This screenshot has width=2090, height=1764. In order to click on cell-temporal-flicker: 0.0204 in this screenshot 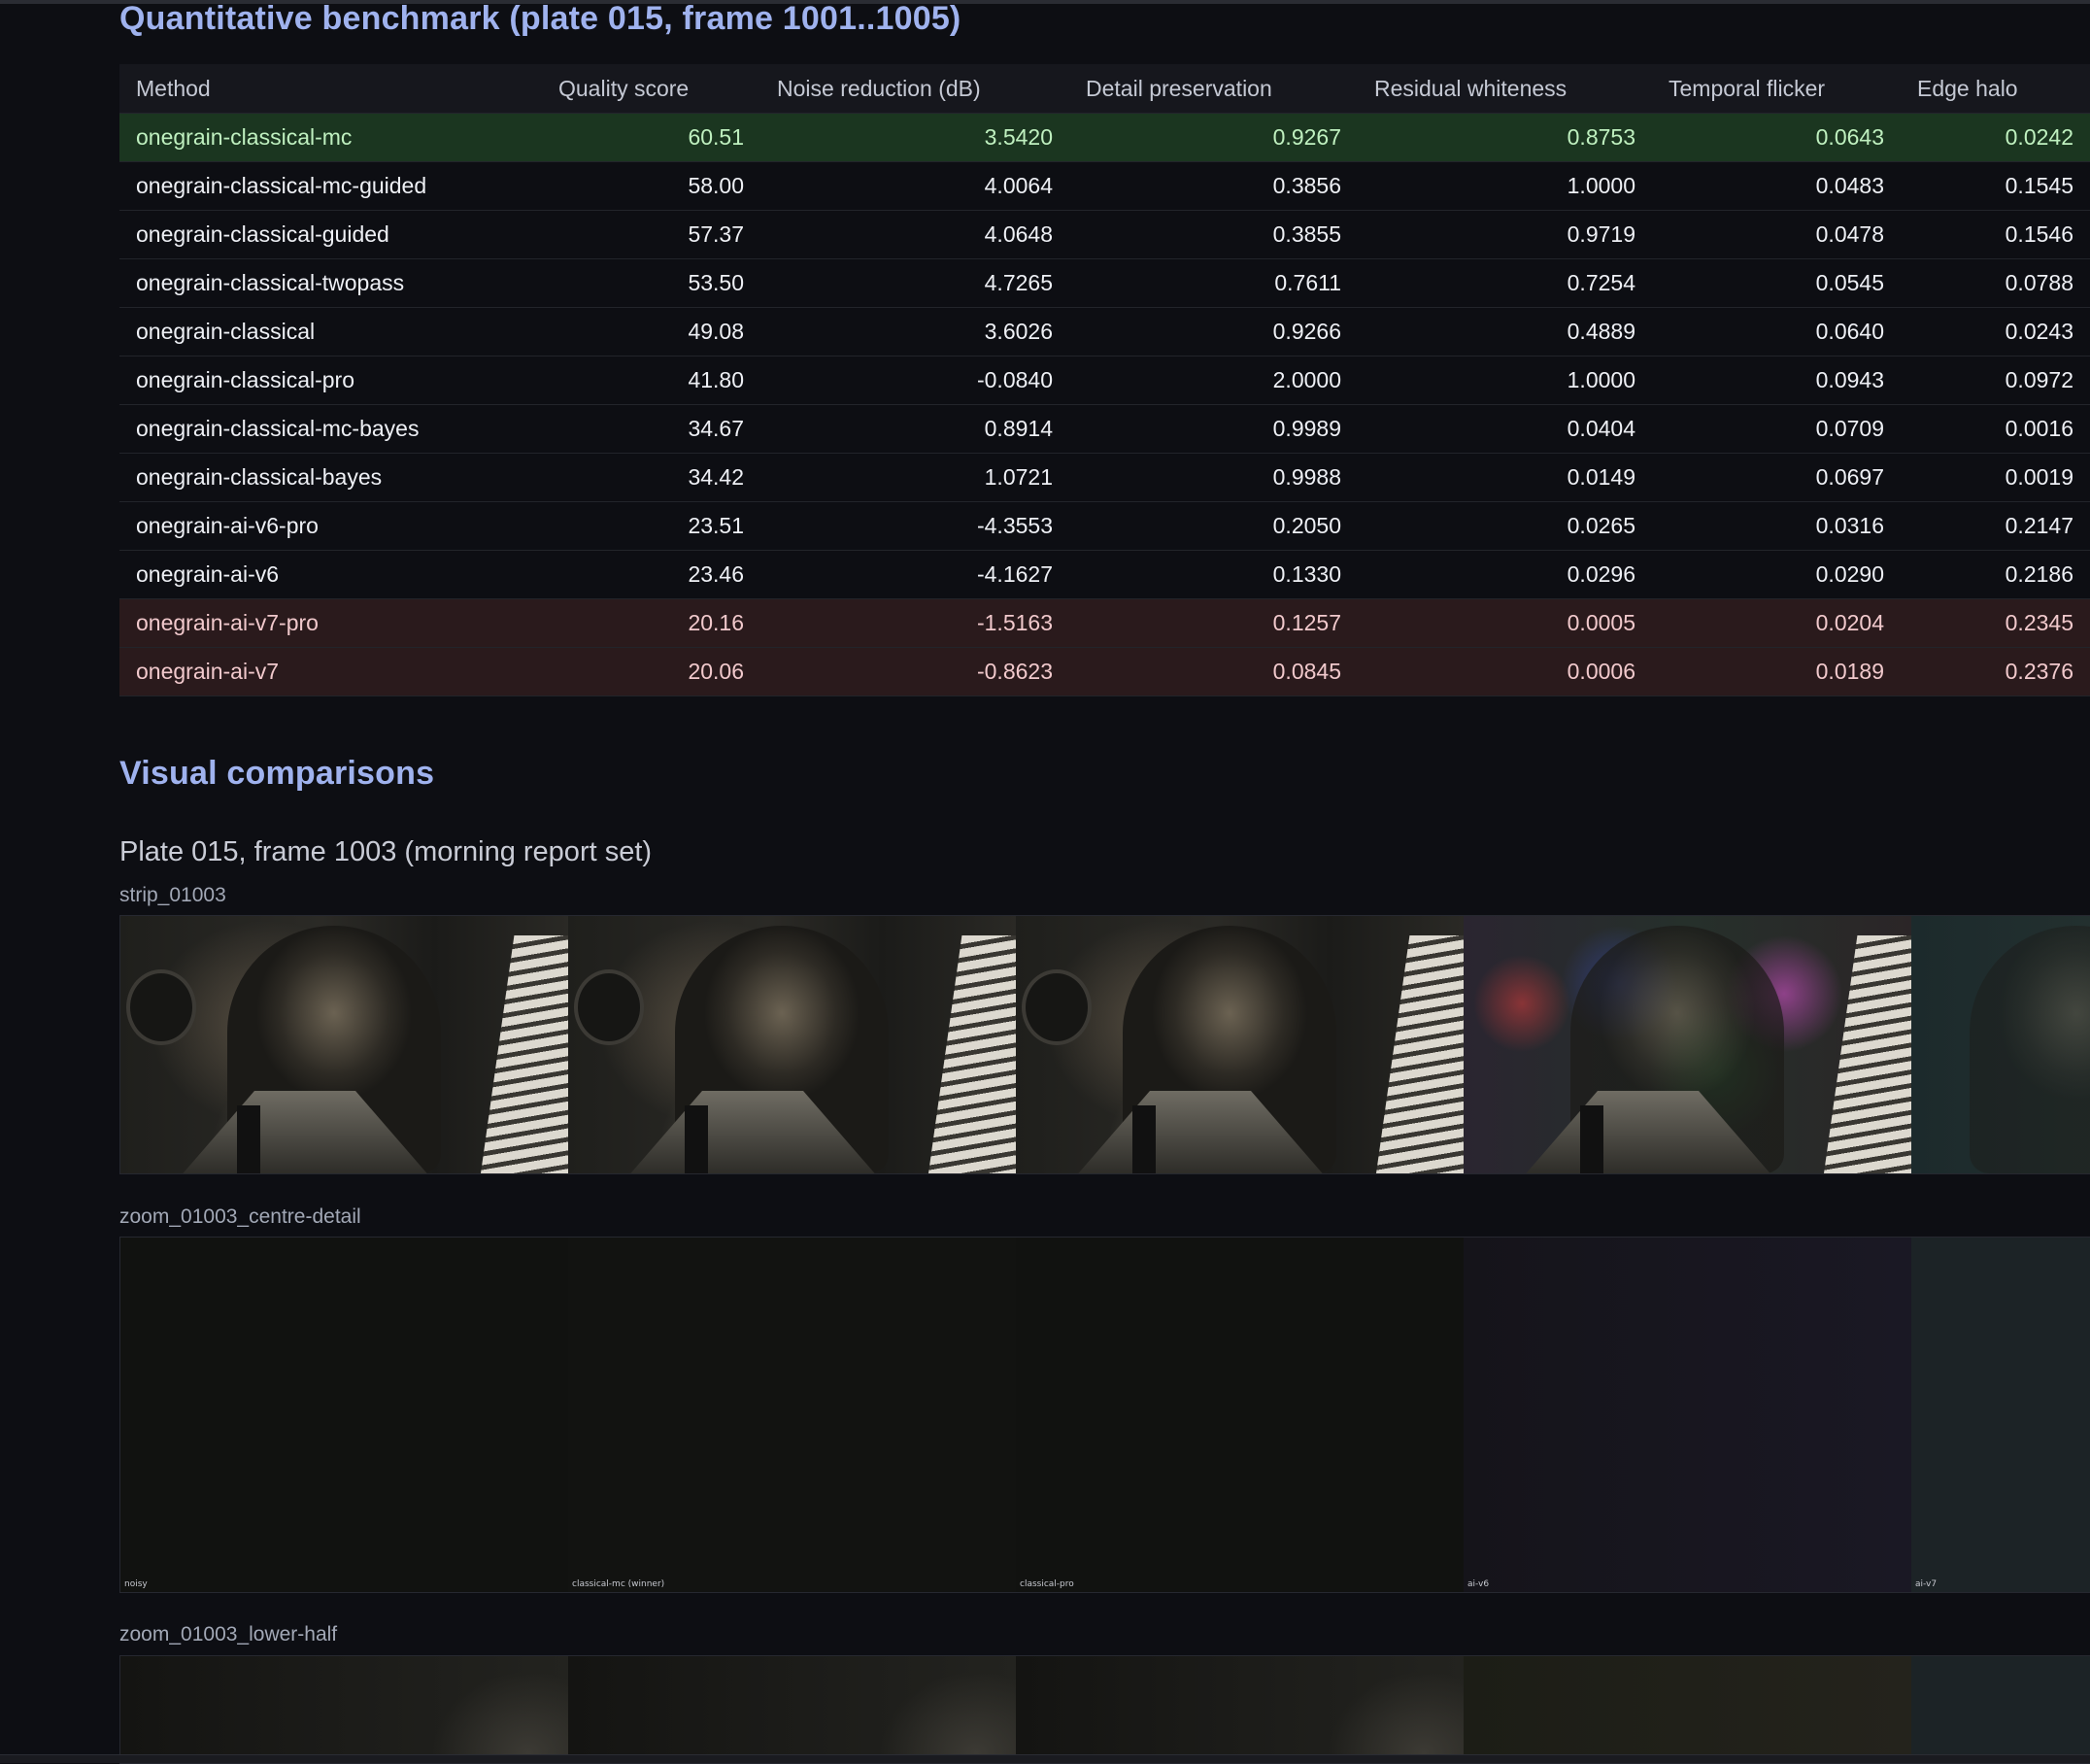, I will do `click(1776, 623)`.